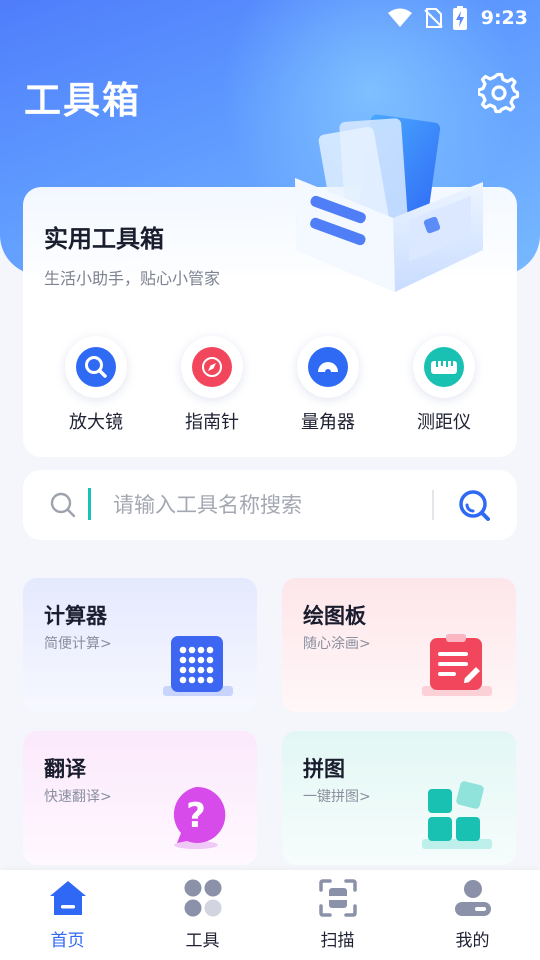  I want to click on hero-card-subtitle: 生活小助手，贴心小管家, so click(132, 278).